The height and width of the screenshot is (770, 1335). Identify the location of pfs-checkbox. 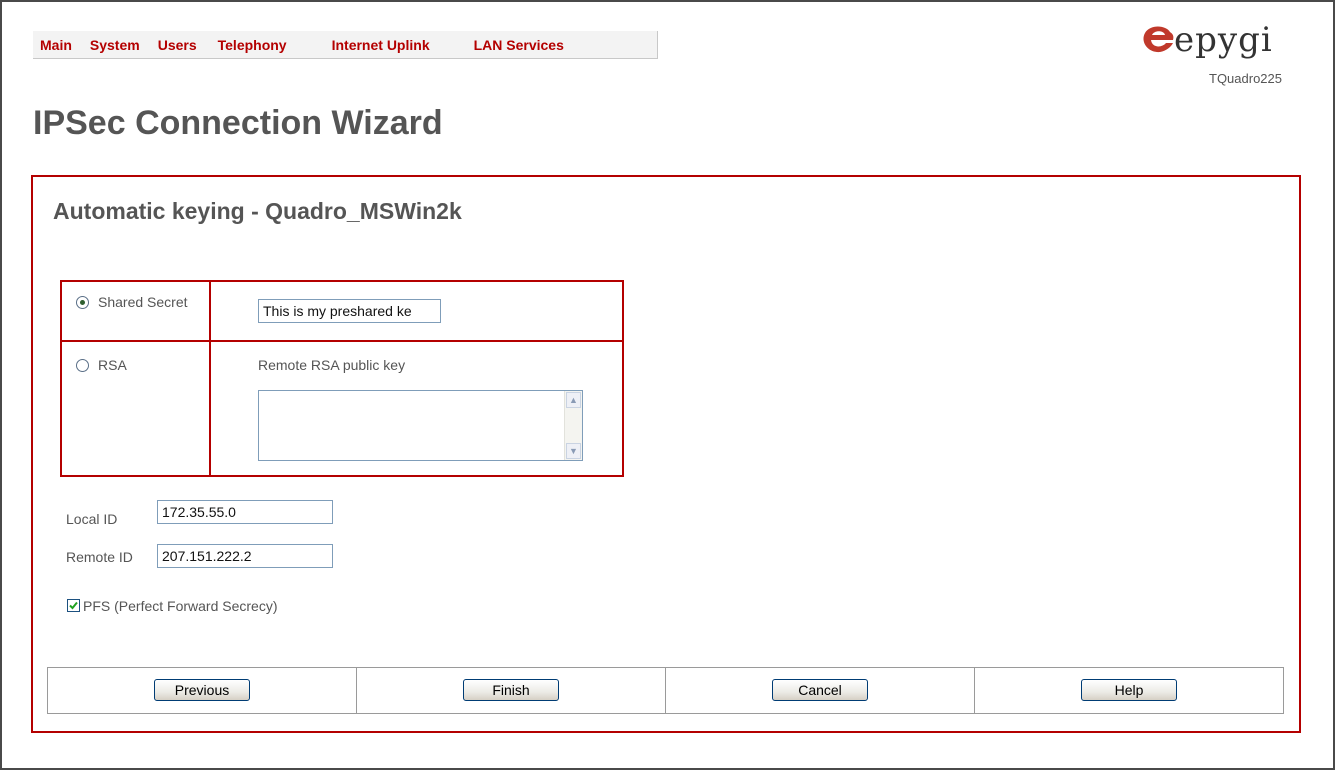
(73, 605).